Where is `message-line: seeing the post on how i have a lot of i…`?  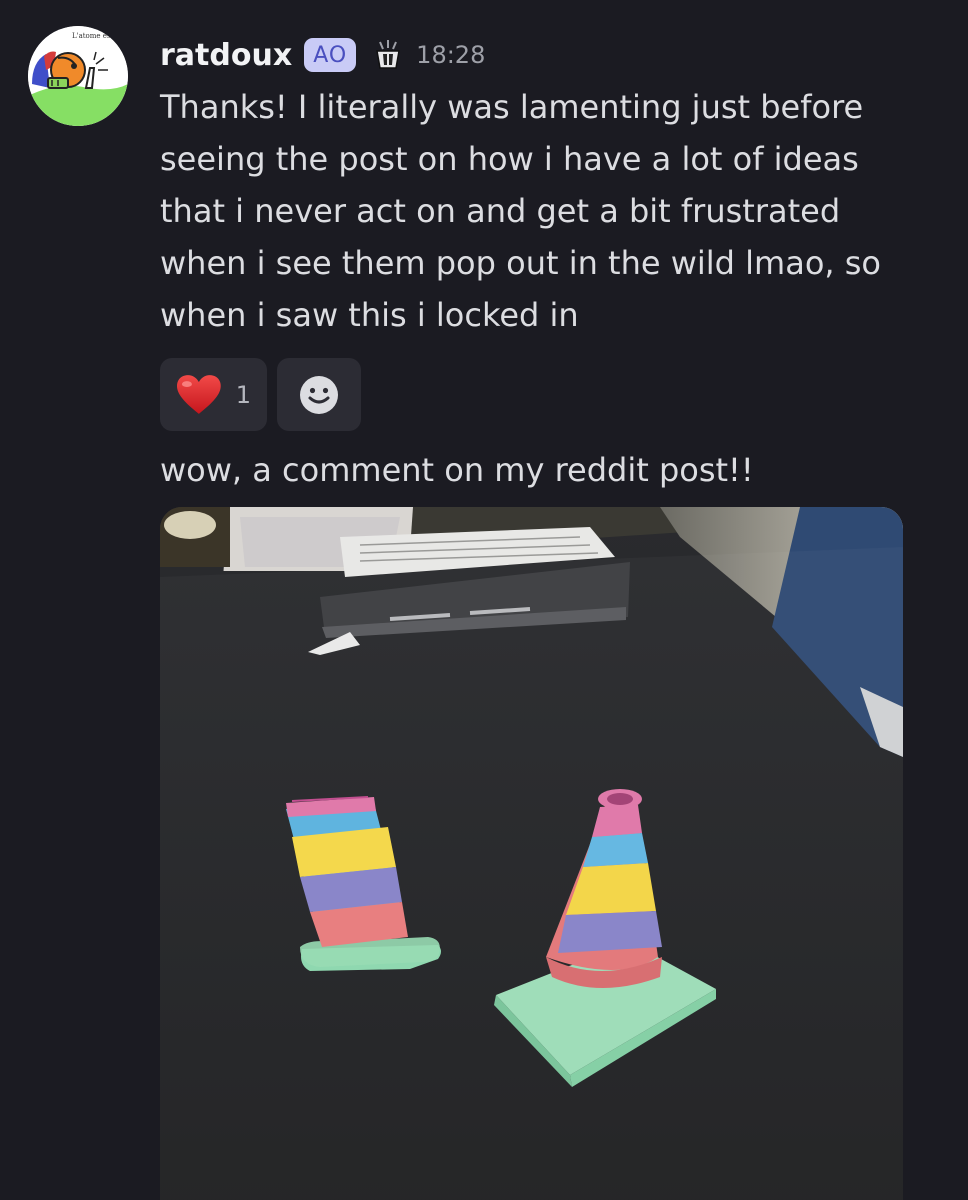
message-line: seeing the post on how i have a lot of i… is located at coordinates (509, 159).